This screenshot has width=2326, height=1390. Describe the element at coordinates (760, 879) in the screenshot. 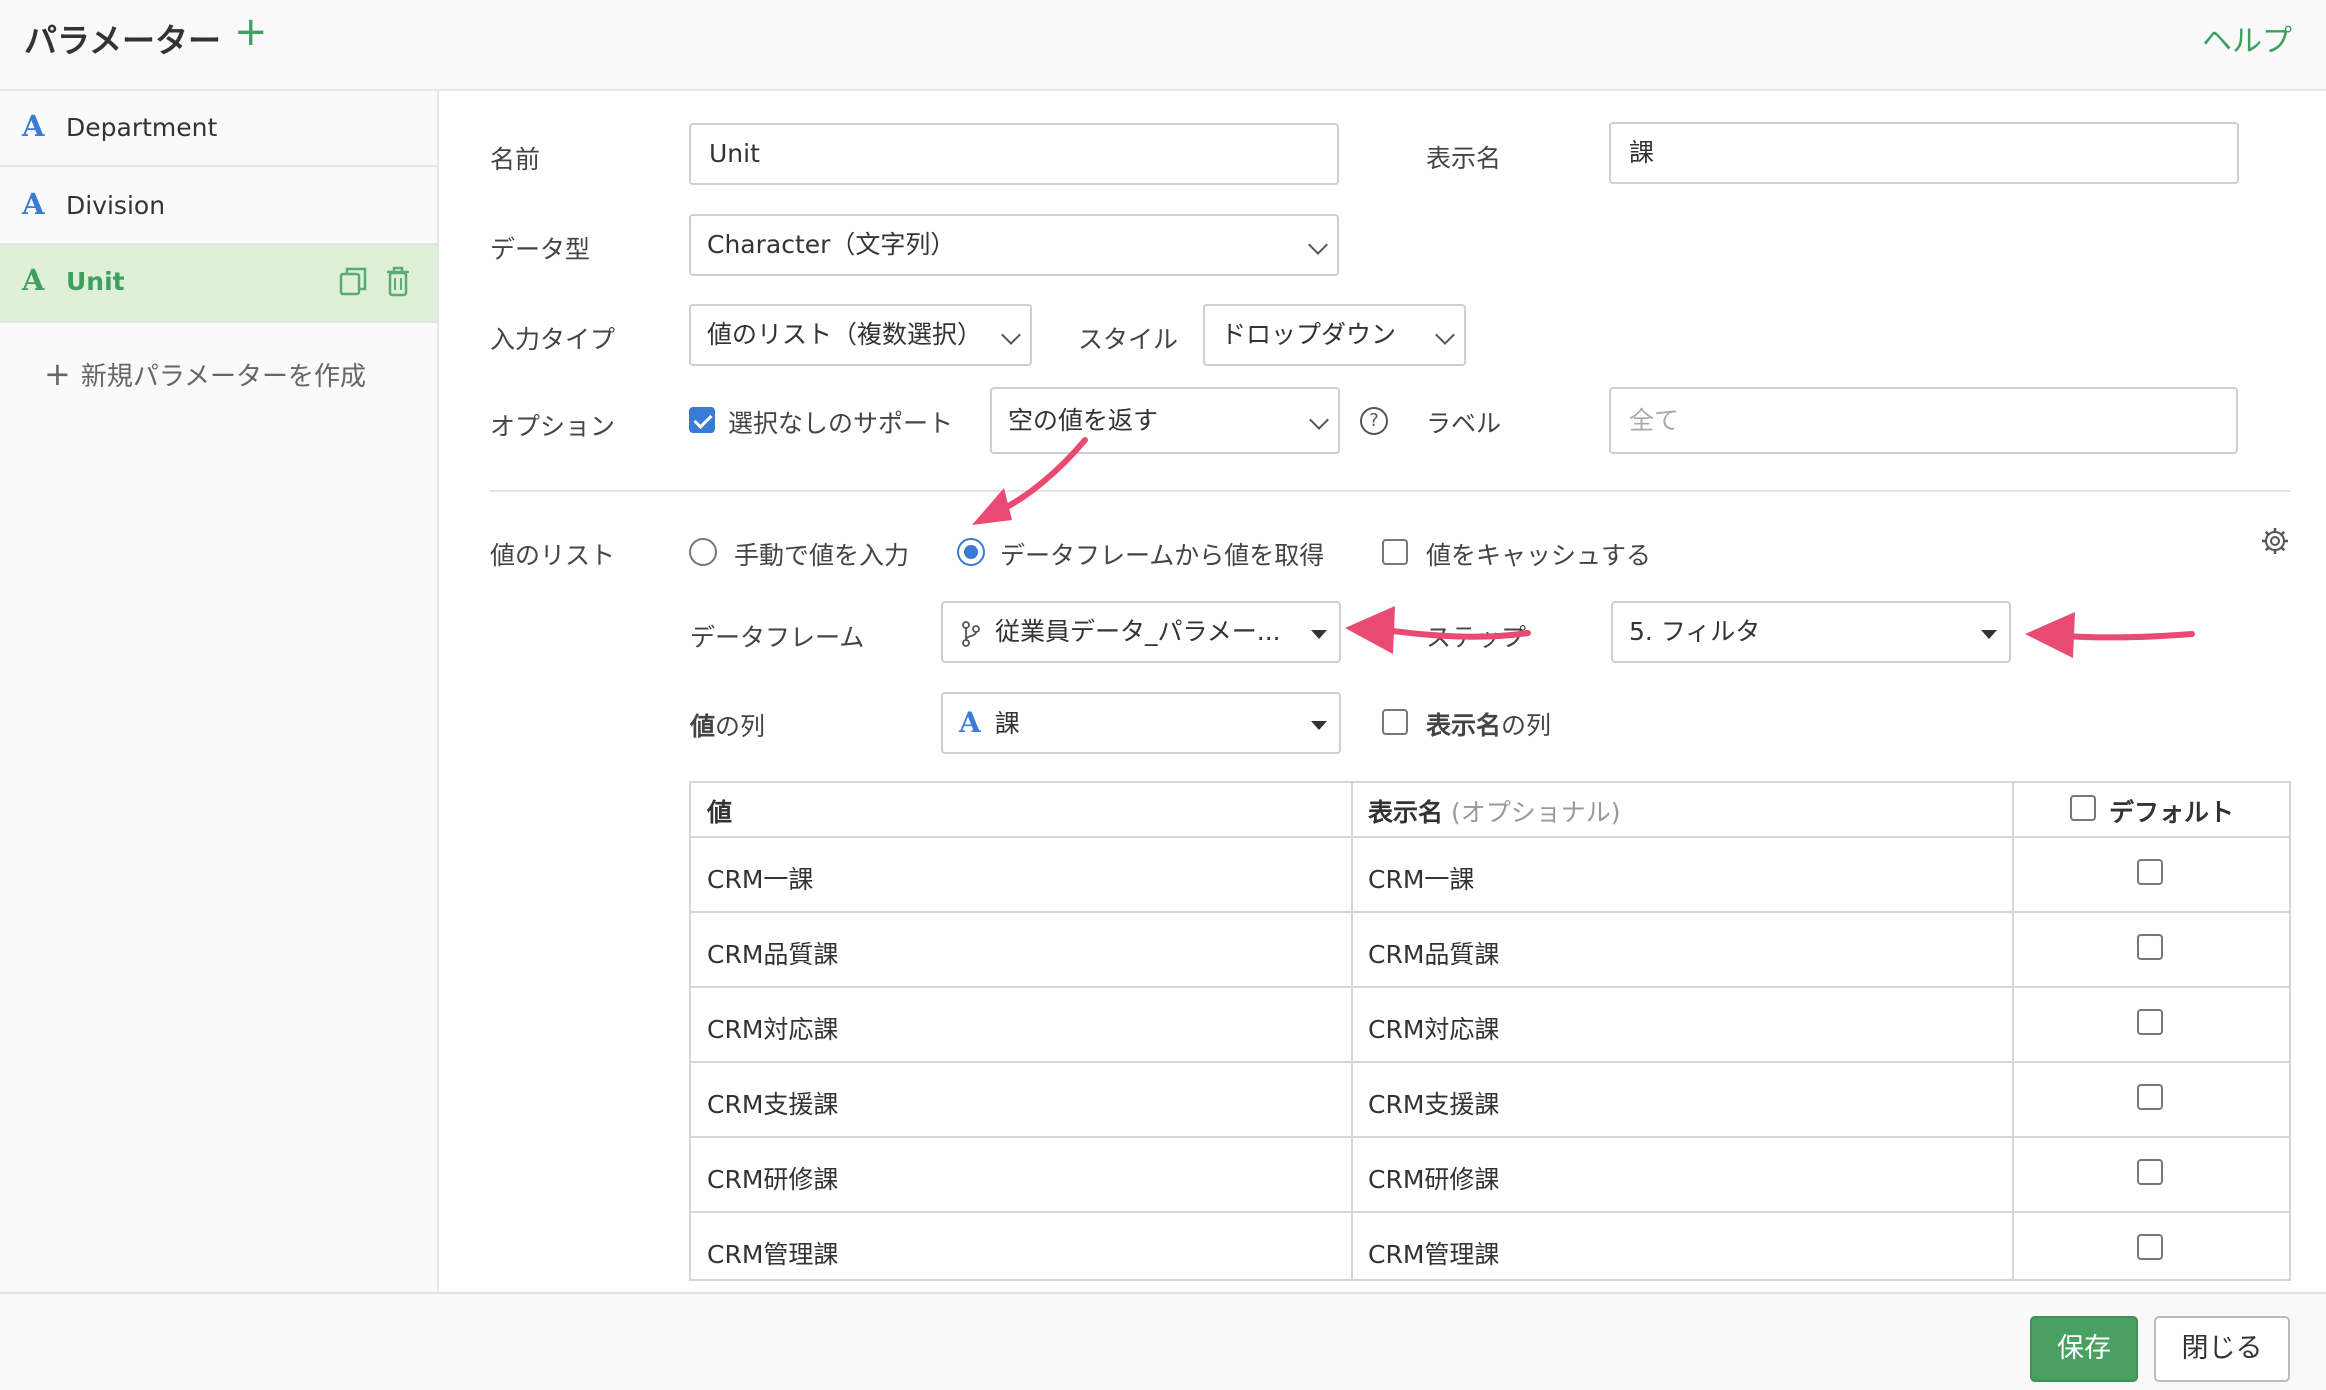

I see `row-value: CRM一課` at that location.